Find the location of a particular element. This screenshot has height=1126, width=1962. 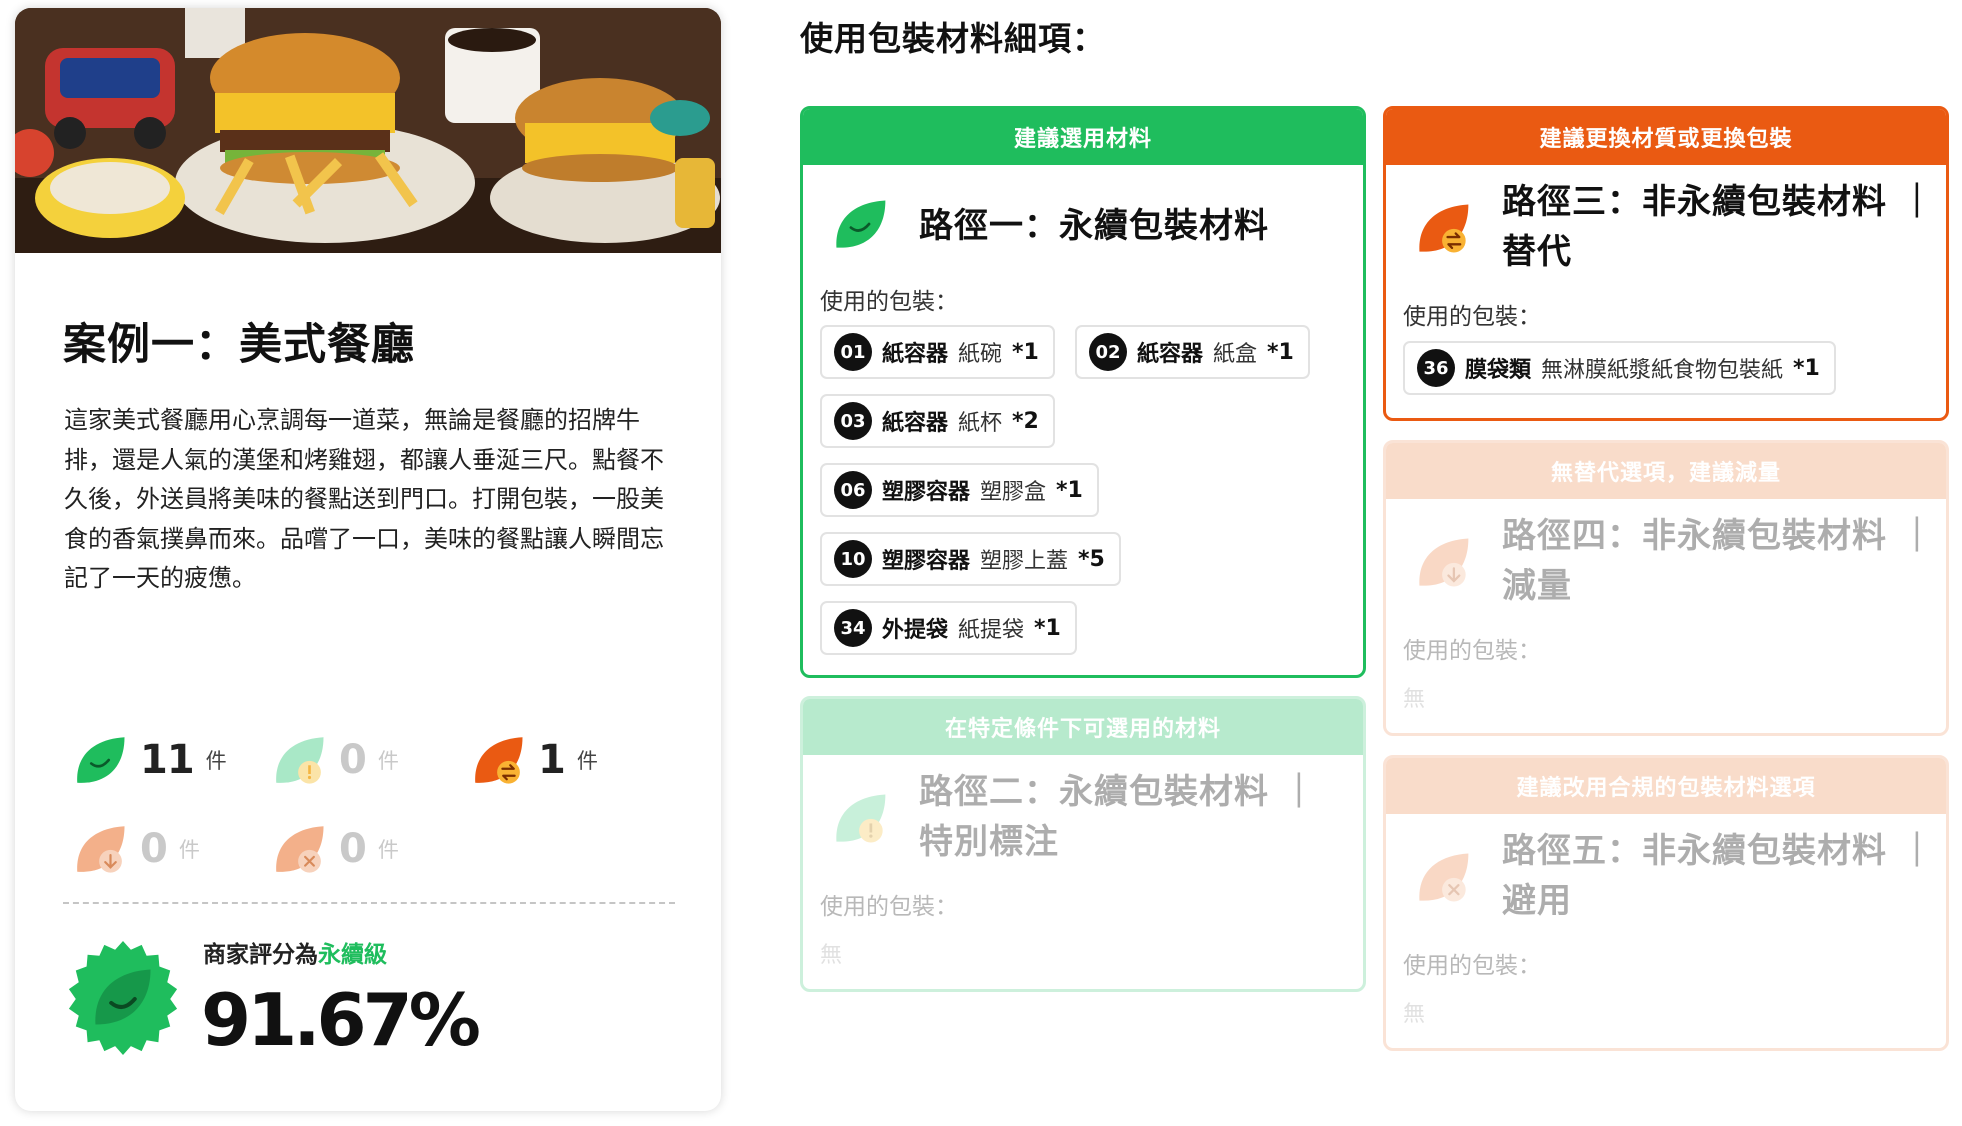

route-2-none: 無 is located at coordinates (831, 955).